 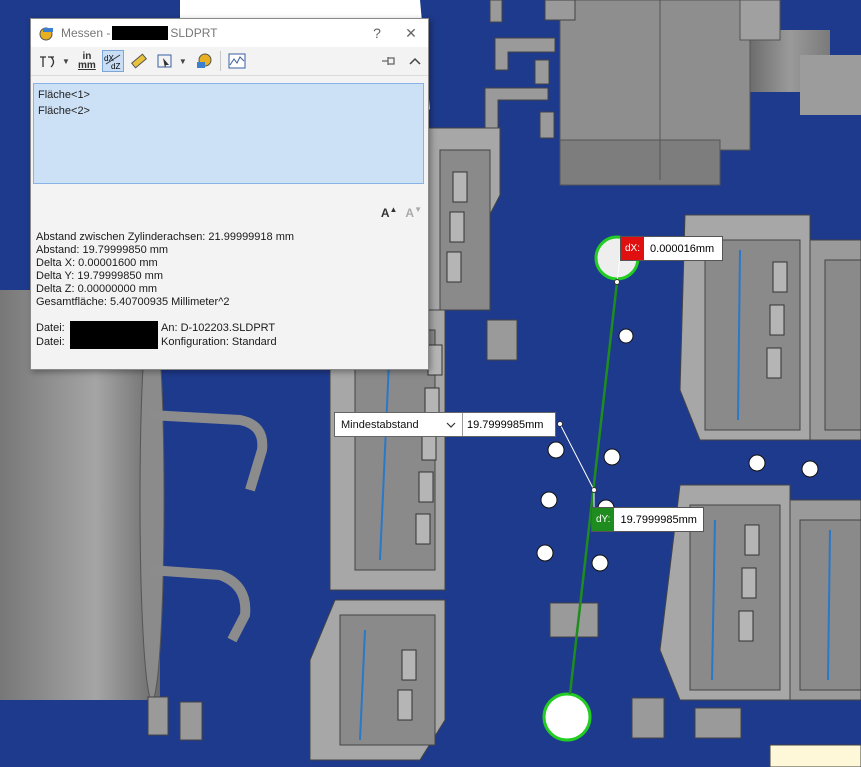 What do you see at coordinates (139, 61) in the screenshot?
I see `point-to-point-icon` at bounding box center [139, 61].